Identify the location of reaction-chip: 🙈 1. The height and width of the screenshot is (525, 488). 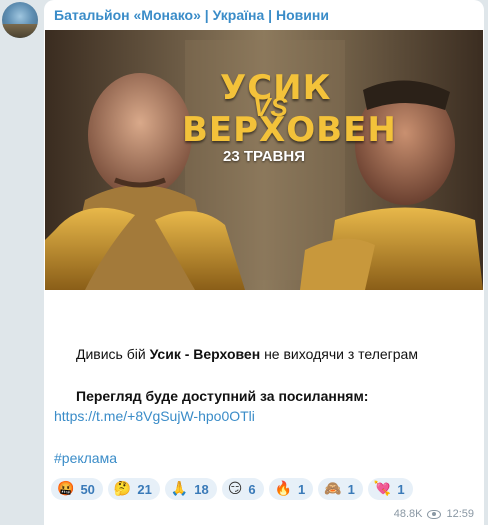
(340, 489).